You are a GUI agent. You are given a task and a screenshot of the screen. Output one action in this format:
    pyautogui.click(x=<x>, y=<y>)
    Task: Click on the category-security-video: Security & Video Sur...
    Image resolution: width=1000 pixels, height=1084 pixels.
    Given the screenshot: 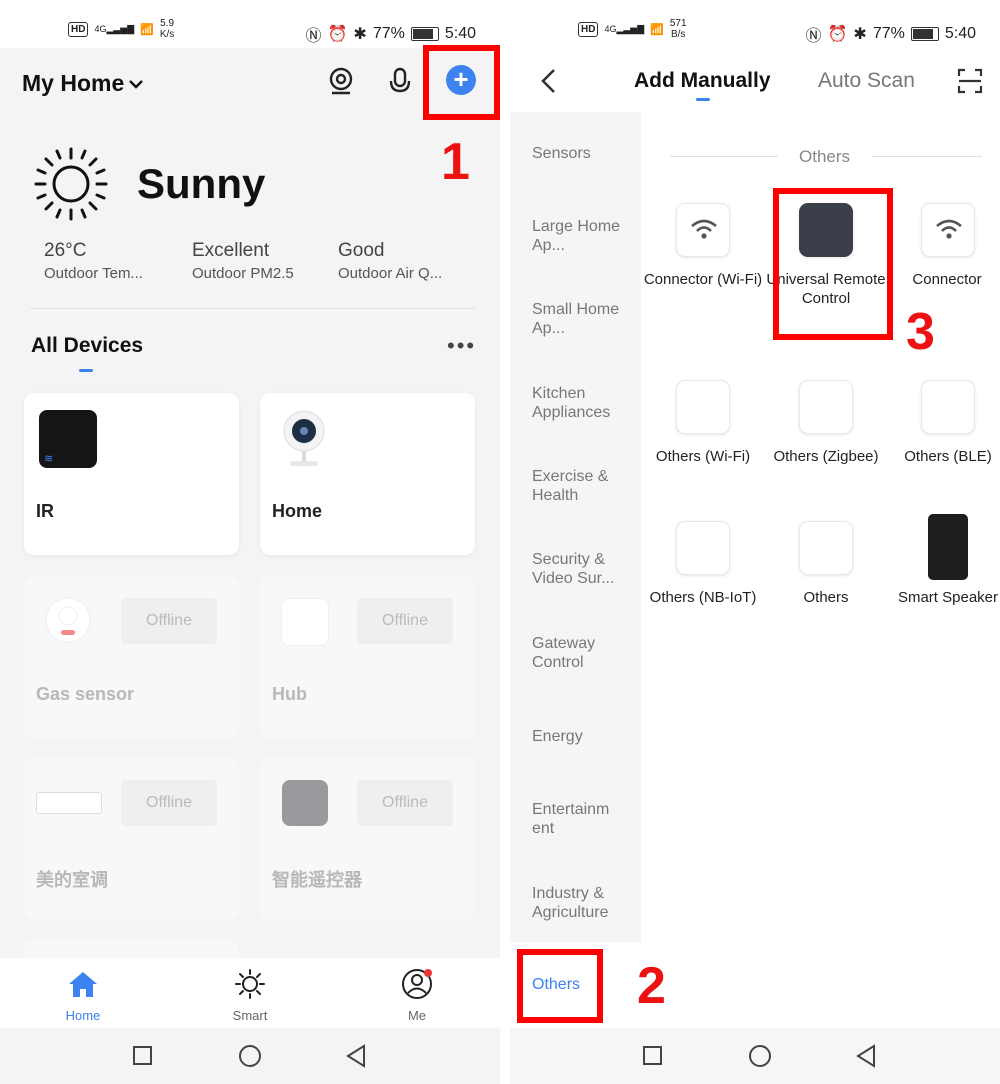 What is the action you would take?
    pyautogui.click(x=582, y=569)
    